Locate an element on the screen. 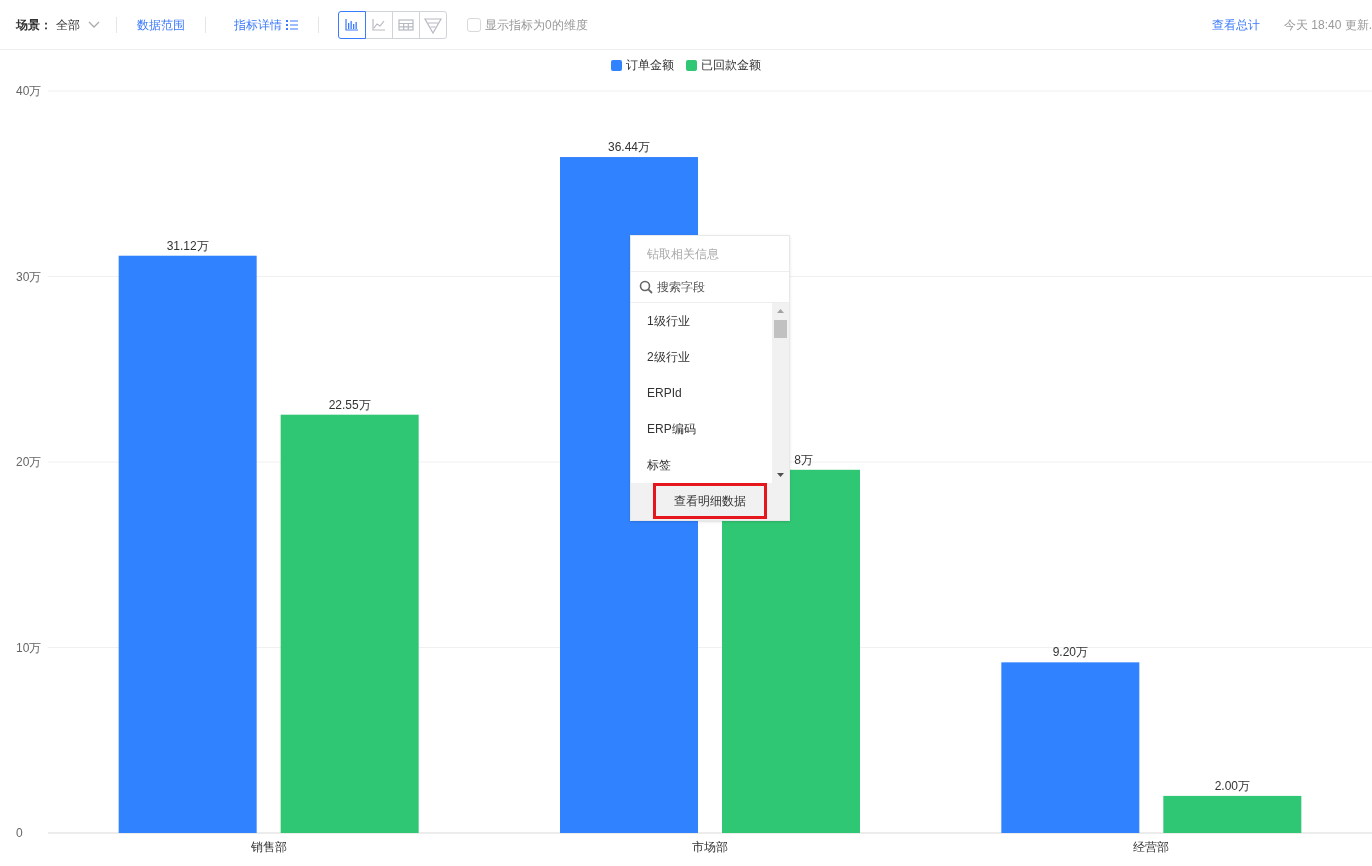 This screenshot has width=1372, height=866. scrollbar is located at coordinates (780, 392).